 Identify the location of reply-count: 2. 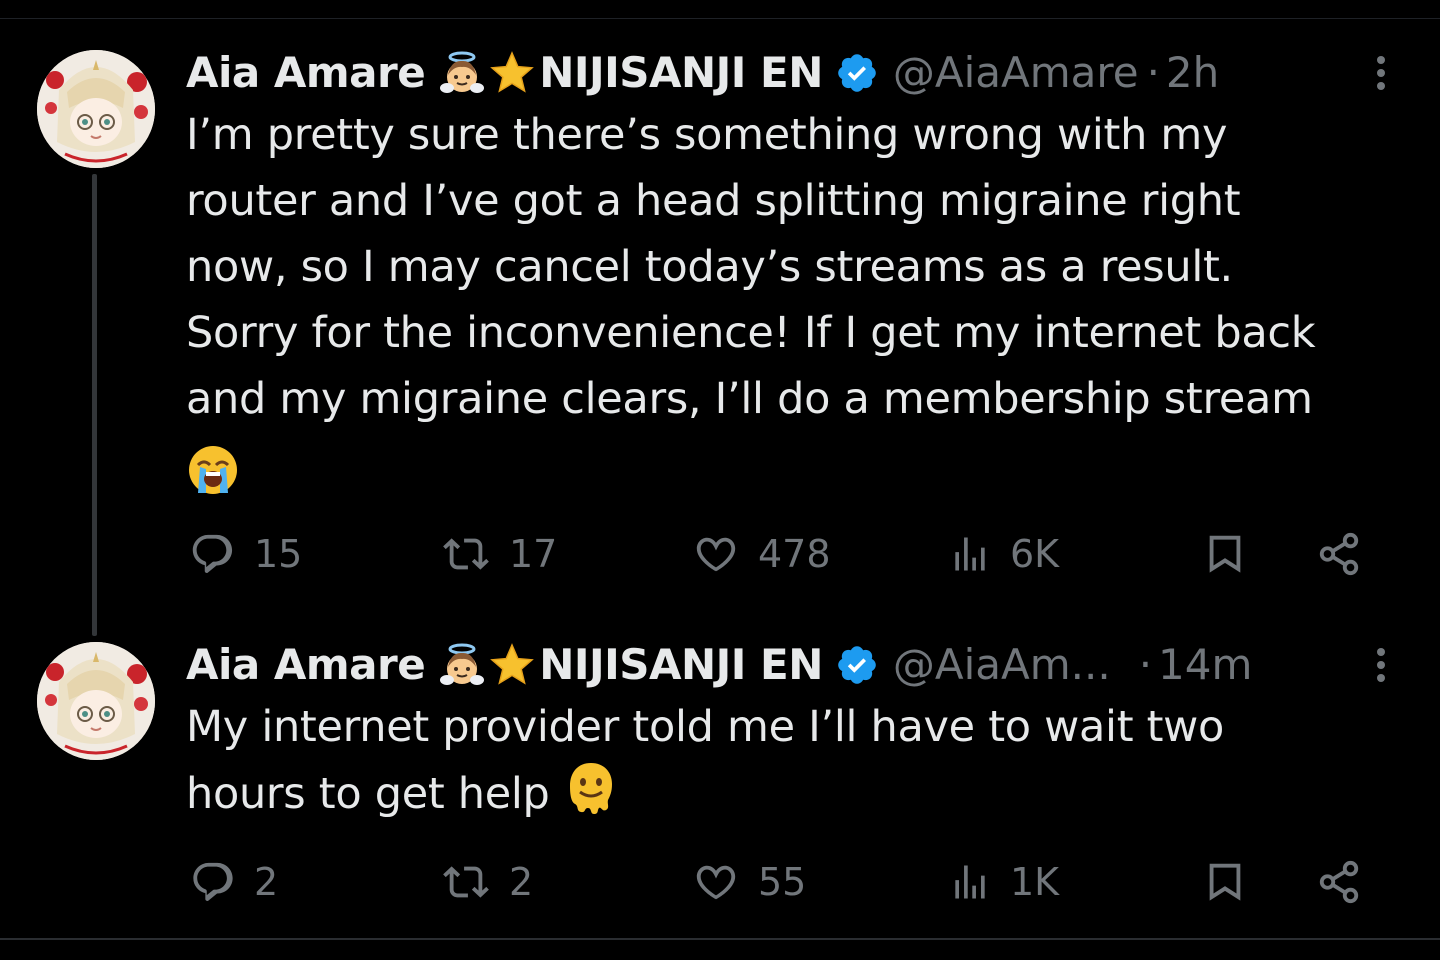
(266, 882).